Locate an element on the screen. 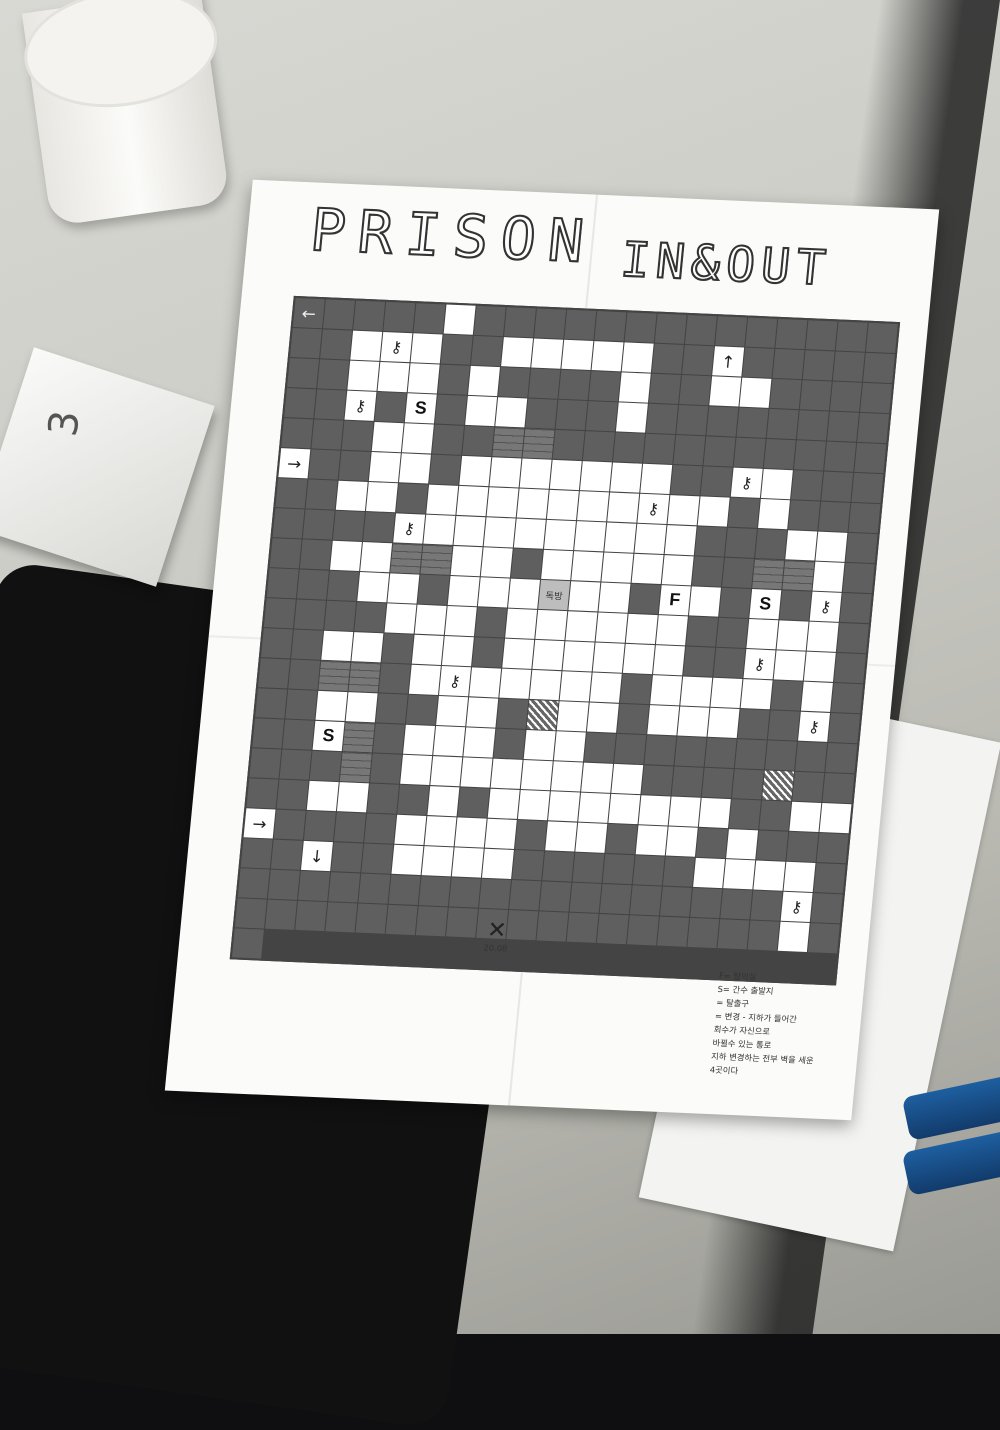 This screenshot has width=1000, height=1430. exit-hole-cell is located at coordinates (542, 715).